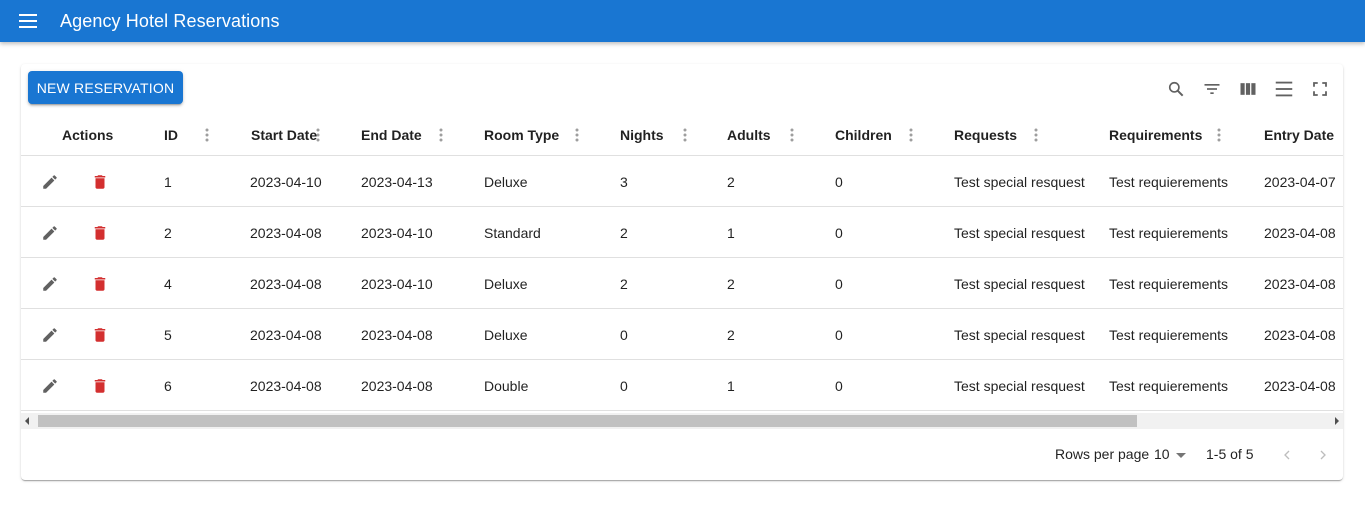 The width and height of the screenshot is (1365, 515). I want to click on grid-toolbar, so click(1248, 89).